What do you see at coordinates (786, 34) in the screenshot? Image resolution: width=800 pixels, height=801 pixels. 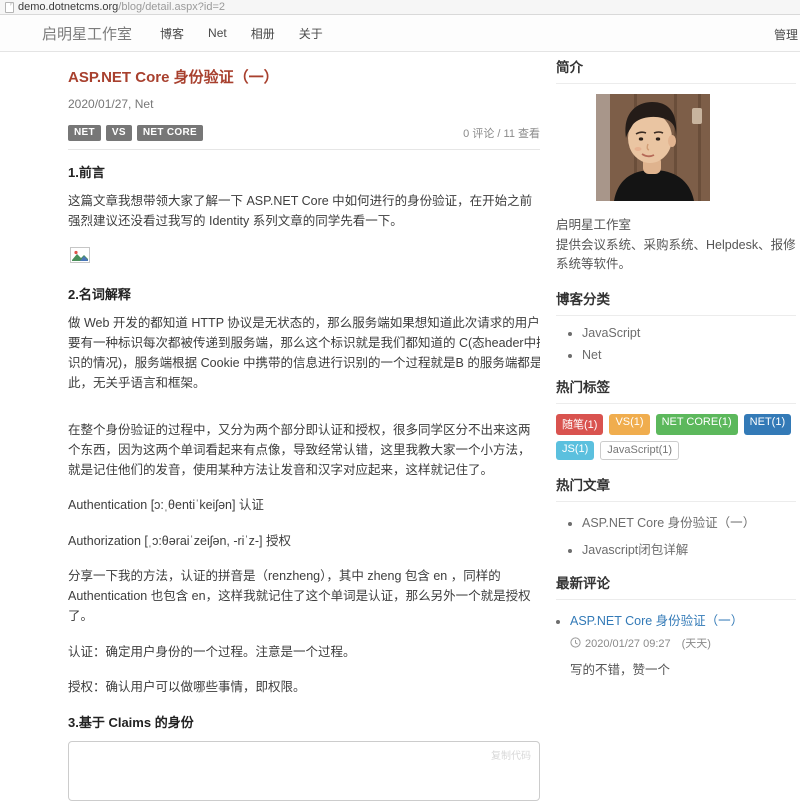 I see `nav-item-admin: 管理` at bounding box center [786, 34].